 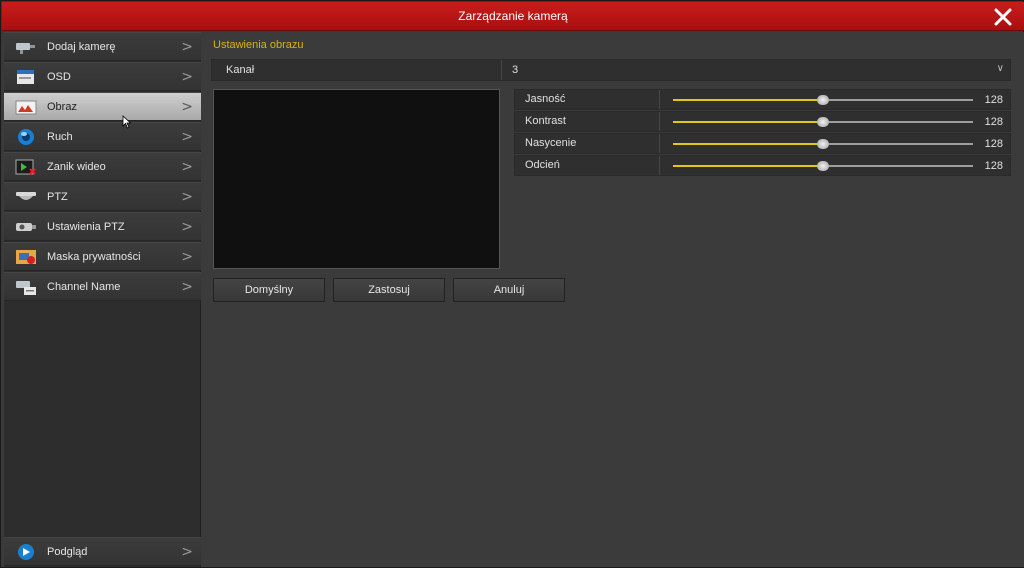 I want to click on sidebar-item-label: OSD, so click(x=59, y=77).